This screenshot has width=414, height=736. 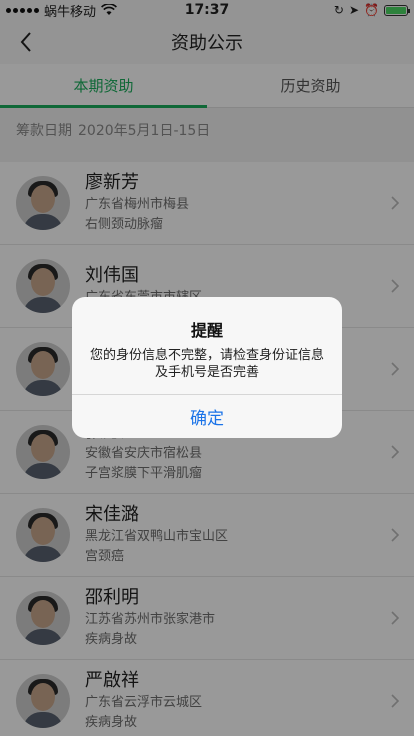 I want to click on dialog-message: 您的身份信息不完整，请检查身份证信息及手机号是否完善, so click(x=207, y=364).